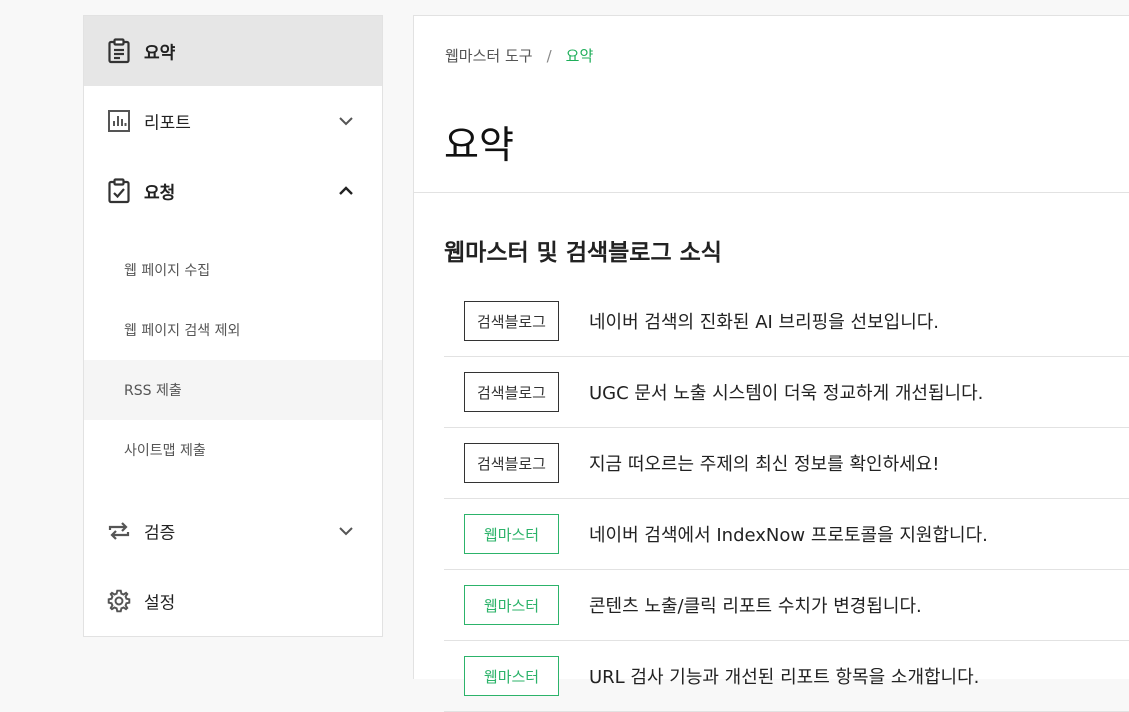 This screenshot has width=1129, height=712. Describe the element at coordinates (160, 193) in the screenshot. I see `sidebar-item-label: 요청` at that location.